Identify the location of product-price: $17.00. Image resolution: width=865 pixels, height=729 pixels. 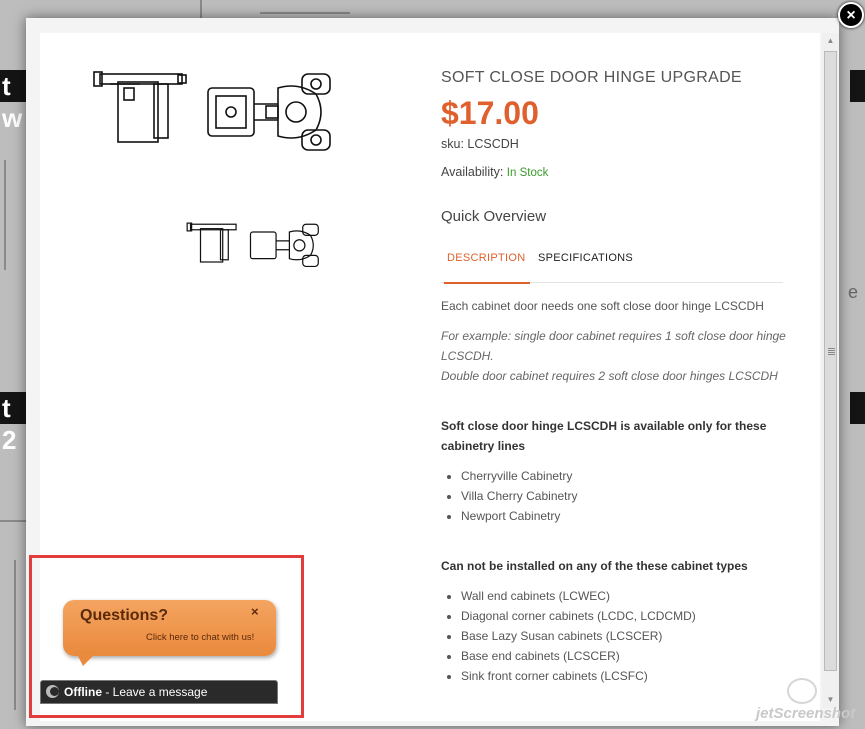
(490, 113).